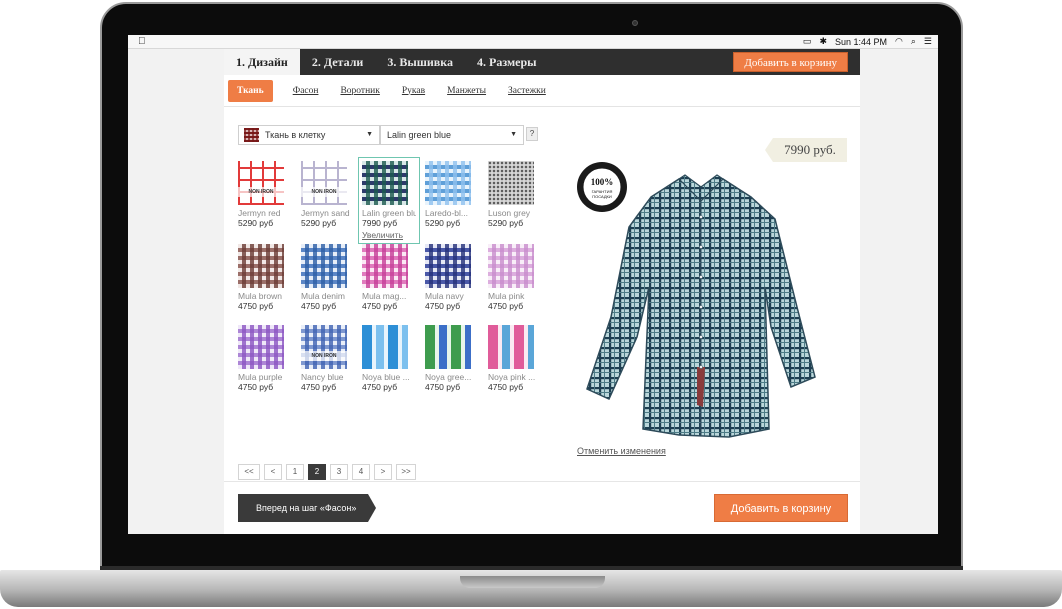 The image size is (1062, 609). What do you see at coordinates (781, 508) in the screenshot?
I see `add-to-cart-button: Добавить в корзину` at bounding box center [781, 508].